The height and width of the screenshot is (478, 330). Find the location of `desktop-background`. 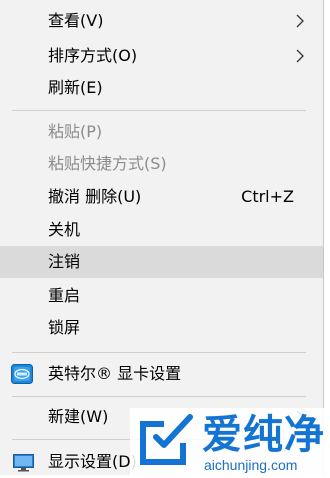

desktop-background is located at coordinates (327, 237).